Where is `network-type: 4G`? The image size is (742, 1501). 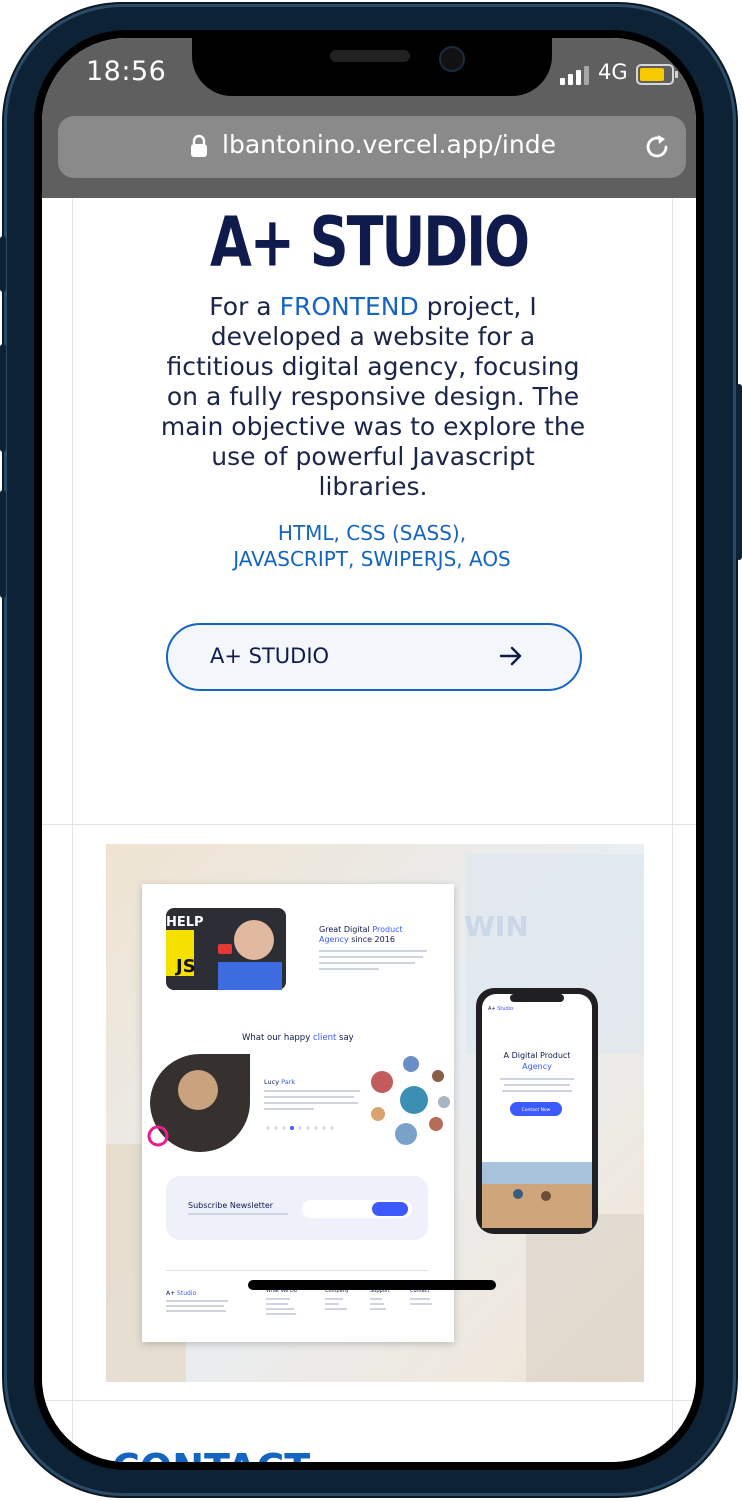 network-type: 4G is located at coordinates (613, 72).